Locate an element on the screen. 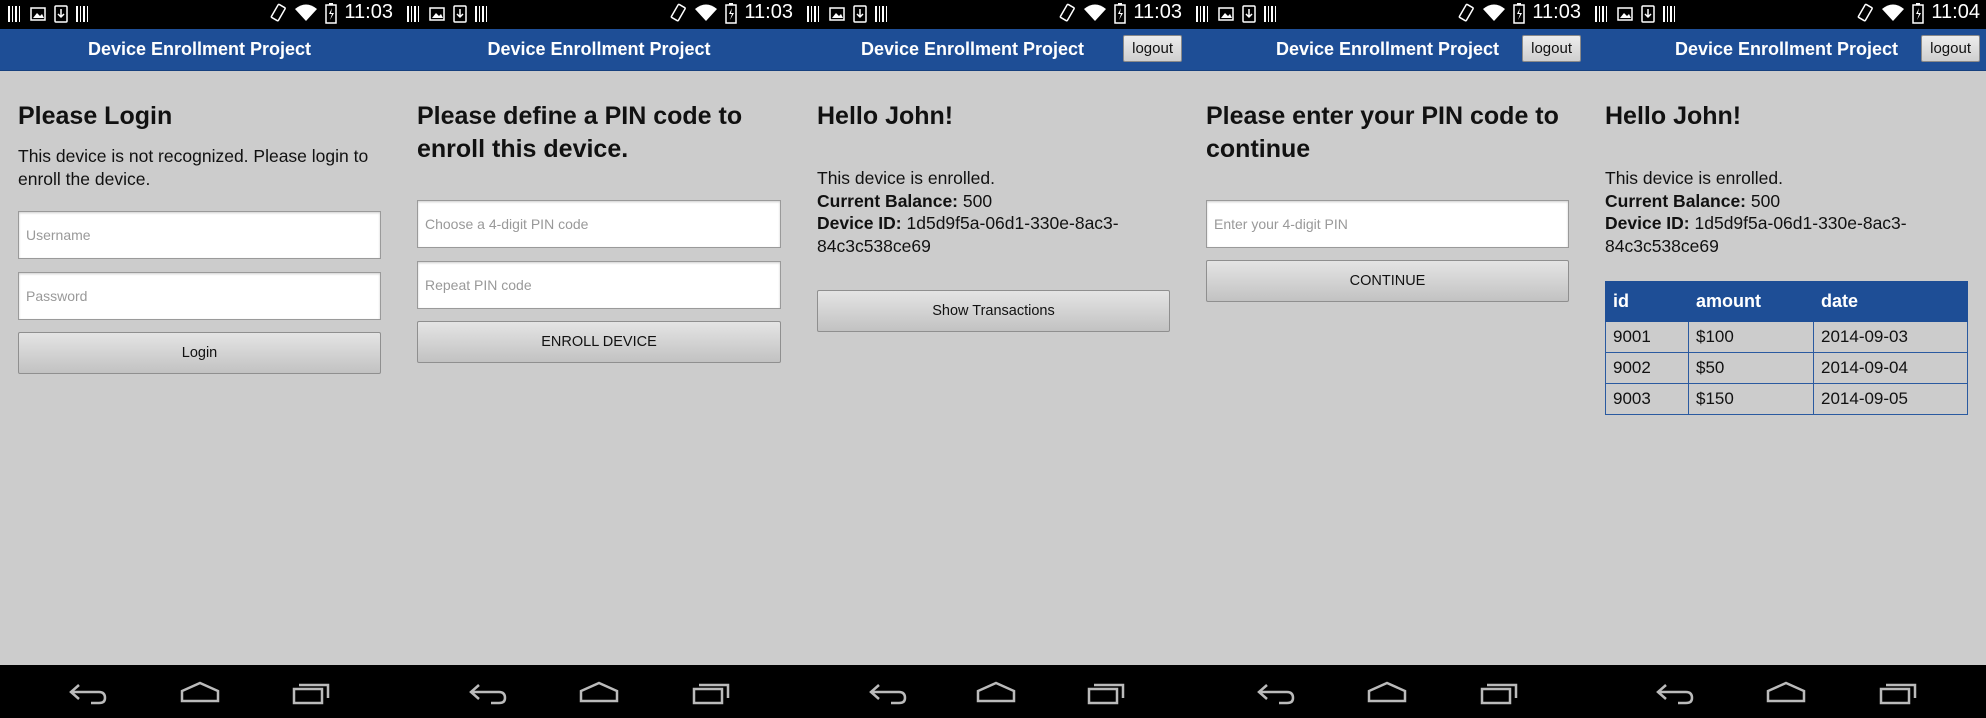 This screenshot has height=718, width=1986. cell-id: 9002 is located at coordinates (1647, 368).